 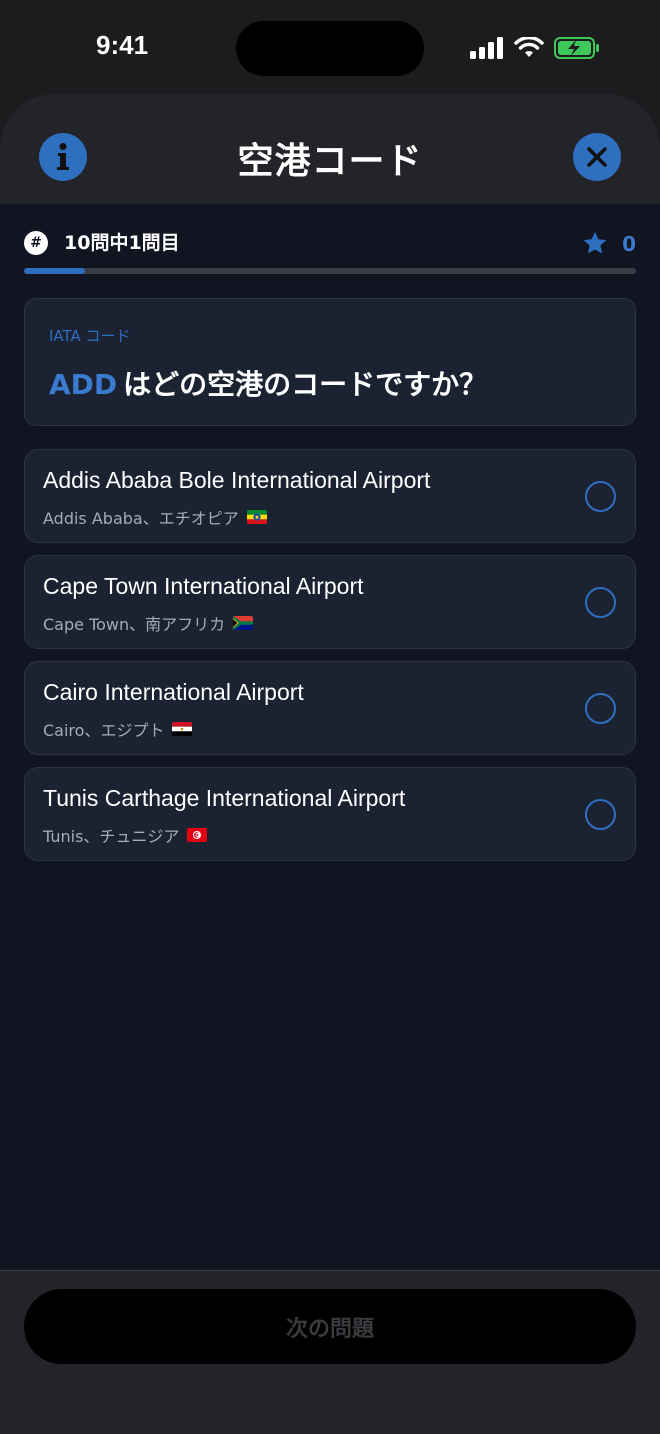 I want to click on egypt-flag-icon, so click(x=182, y=729).